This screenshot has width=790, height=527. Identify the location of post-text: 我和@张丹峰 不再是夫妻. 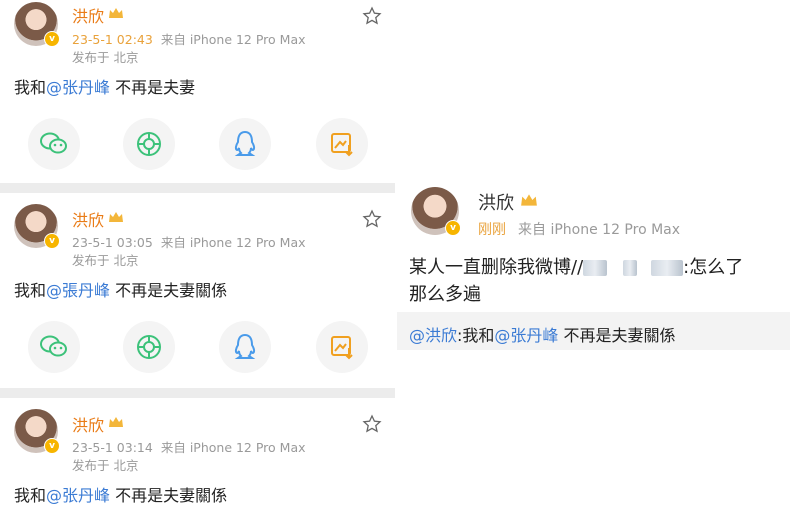
(104, 86).